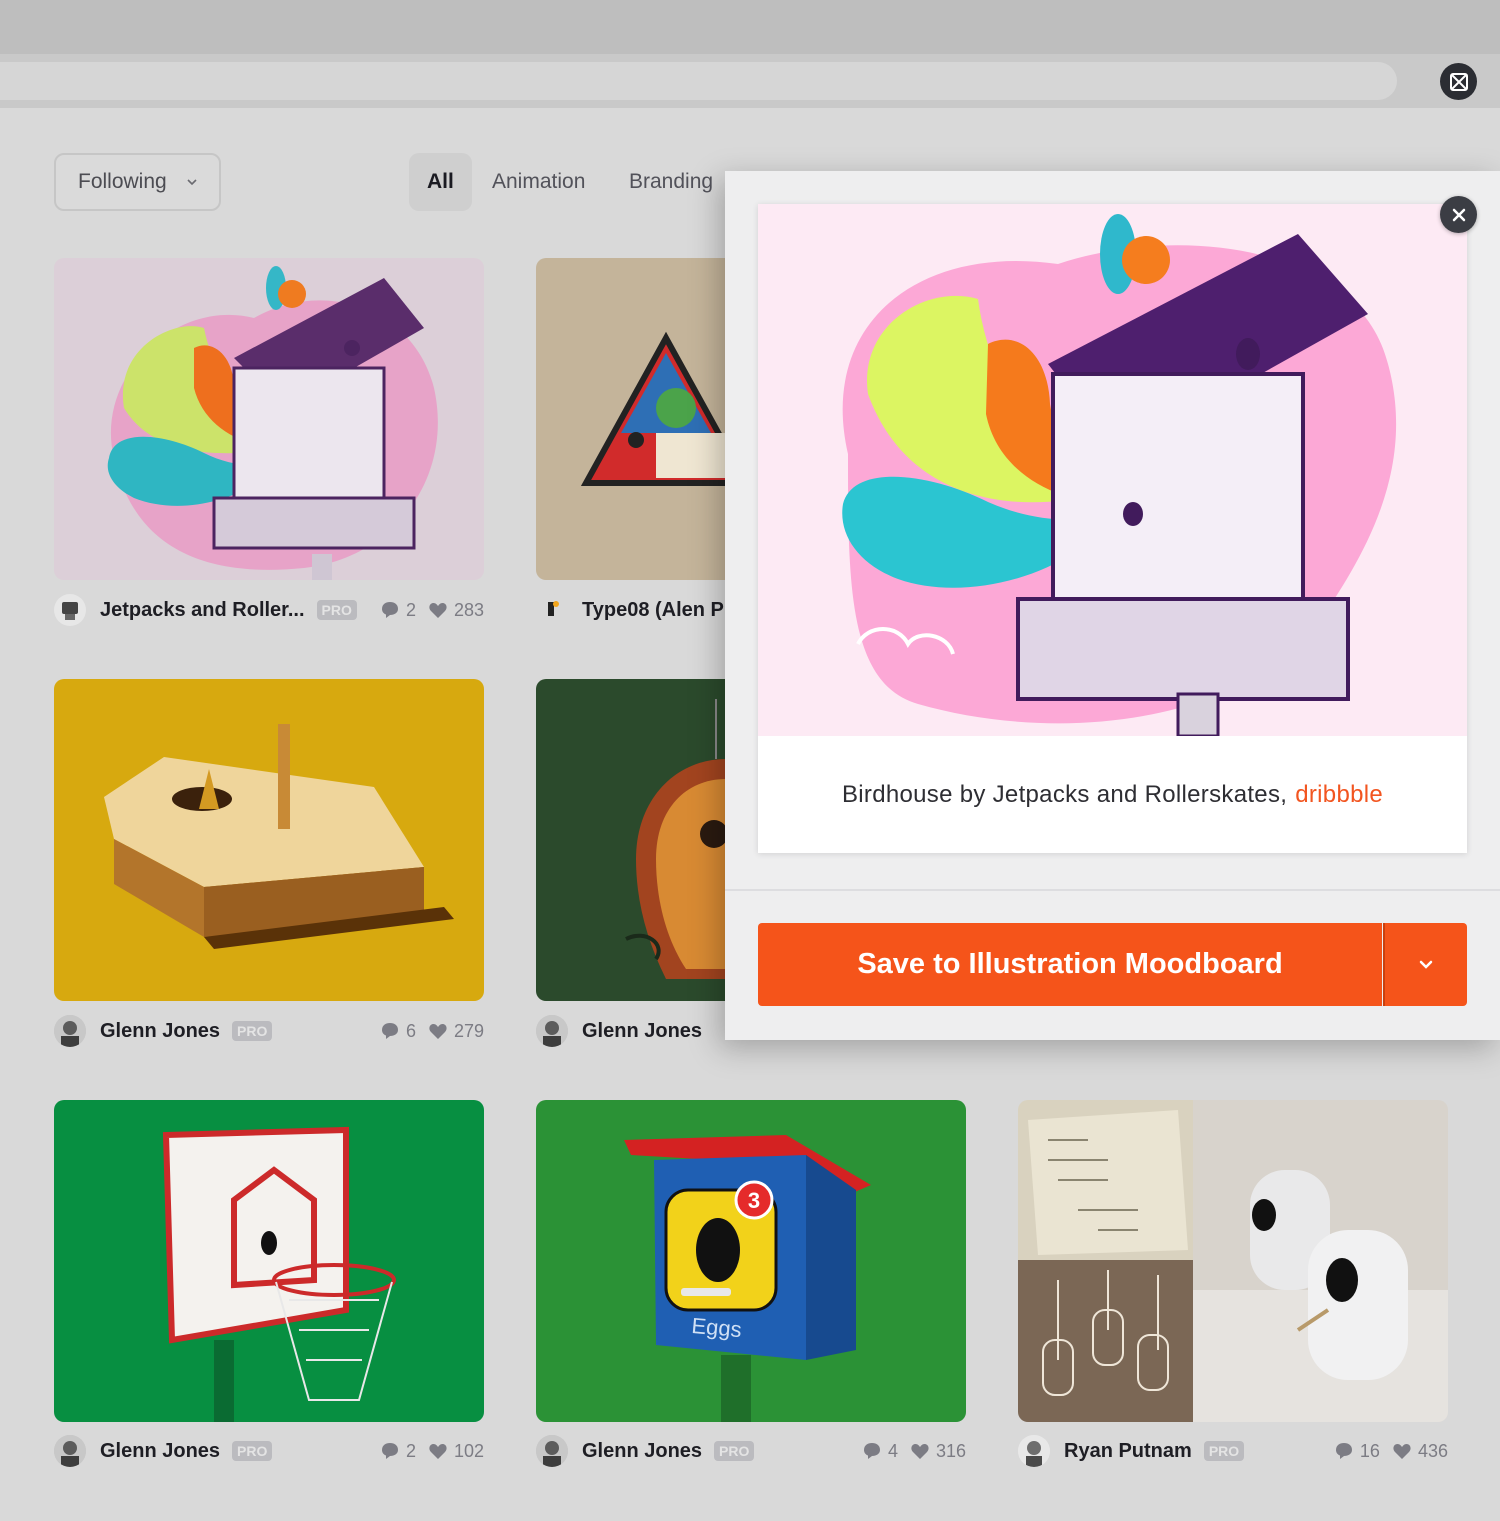 Image resolution: width=1500 pixels, height=1521 pixels. What do you see at coordinates (892, 1450) in the screenshot?
I see `comment-count: 4` at bounding box center [892, 1450].